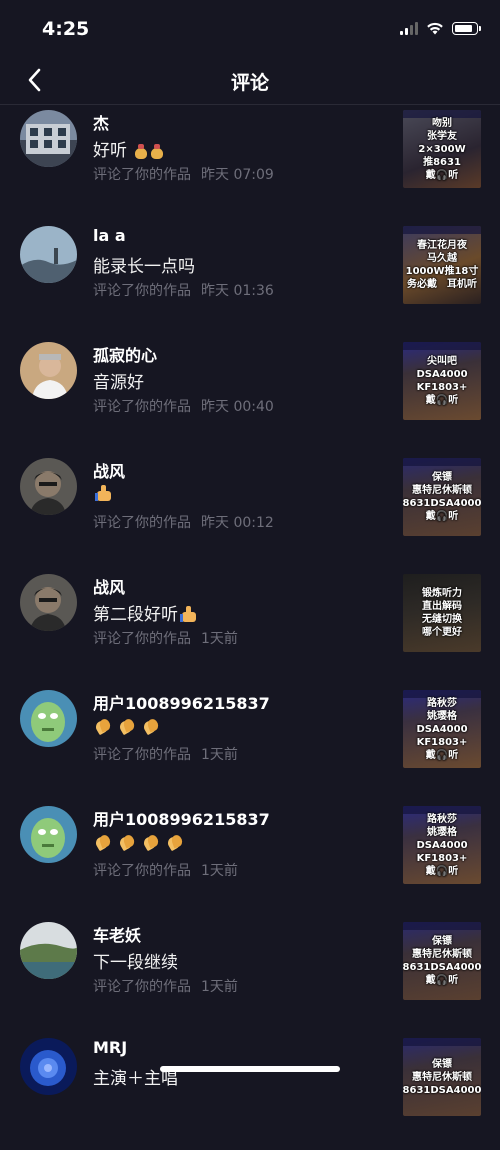  I want to click on comment-text: 音源好, so click(118, 383).